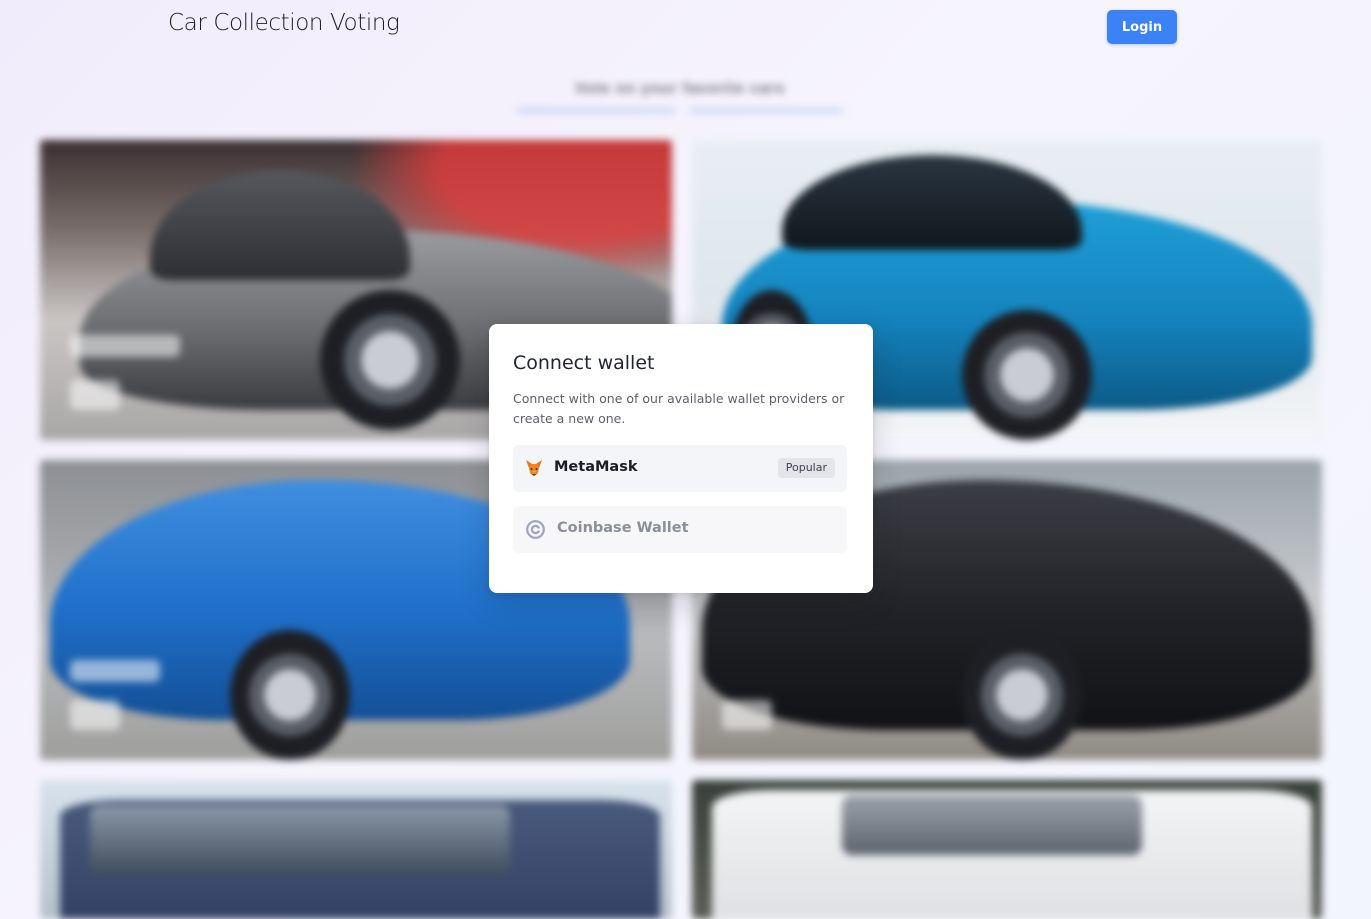 Image resolution: width=1371 pixels, height=919 pixels. What do you see at coordinates (534, 468) in the screenshot?
I see `metamask-fox-icon` at bounding box center [534, 468].